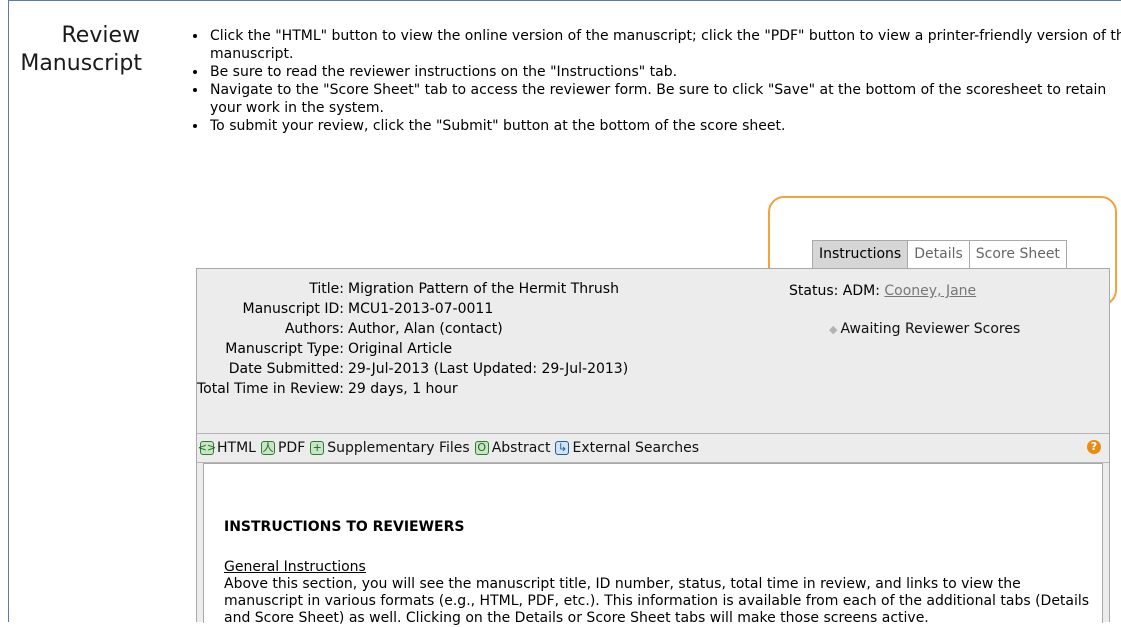 This screenshot has height=627, width=1121. What do you see at coordinates (286, 369) in the screenshot?
I see `date-label: Date Submitted:` at bounding box center [286, 369].